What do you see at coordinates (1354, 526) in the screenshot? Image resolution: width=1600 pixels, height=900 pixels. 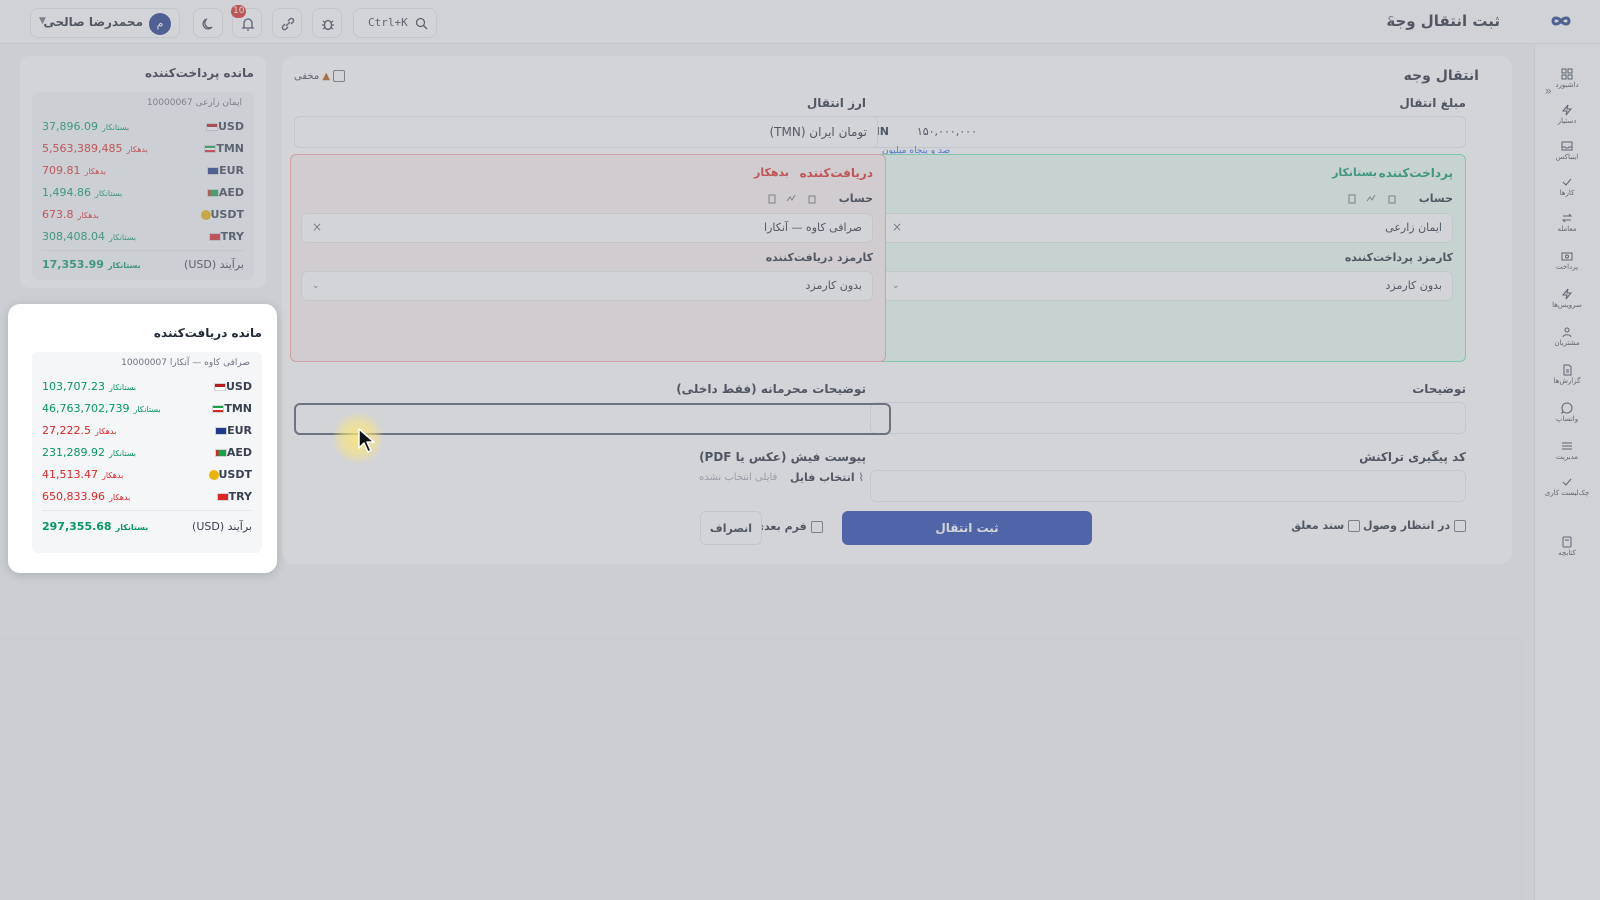 I see `suspended-doc-checkbox` at bounding box center [1354, 526].